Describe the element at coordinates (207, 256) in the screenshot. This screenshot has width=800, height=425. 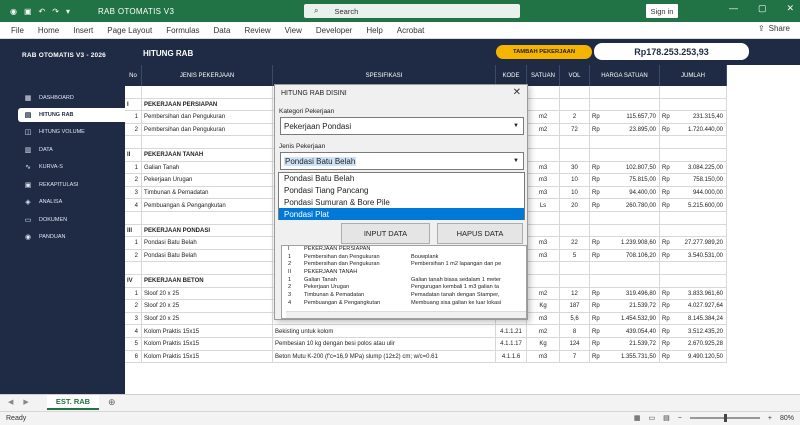
I see `cell-jenis: Pondasi Batu Belah` at that location.